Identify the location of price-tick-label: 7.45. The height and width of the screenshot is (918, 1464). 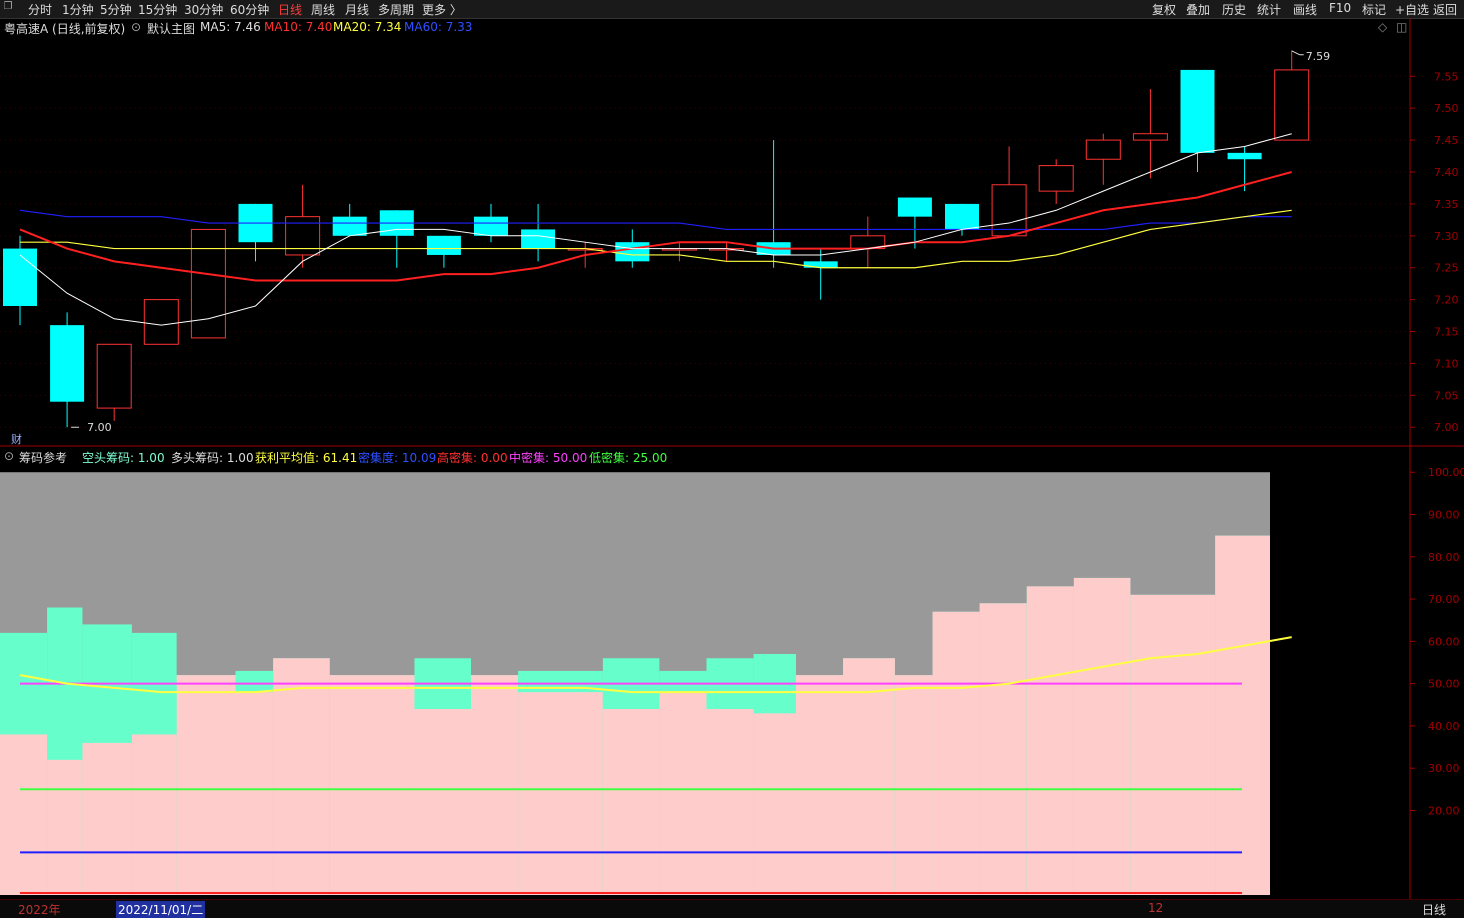
(1446, 140).